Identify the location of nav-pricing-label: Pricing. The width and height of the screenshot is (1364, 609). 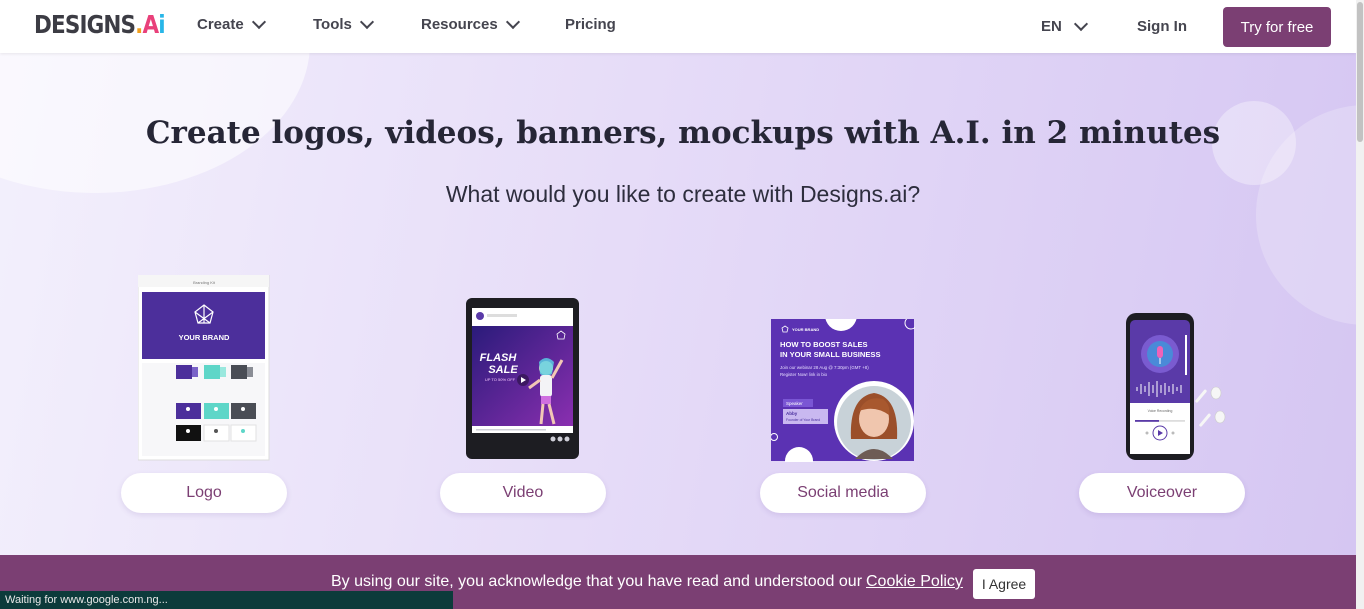
(590, 24).